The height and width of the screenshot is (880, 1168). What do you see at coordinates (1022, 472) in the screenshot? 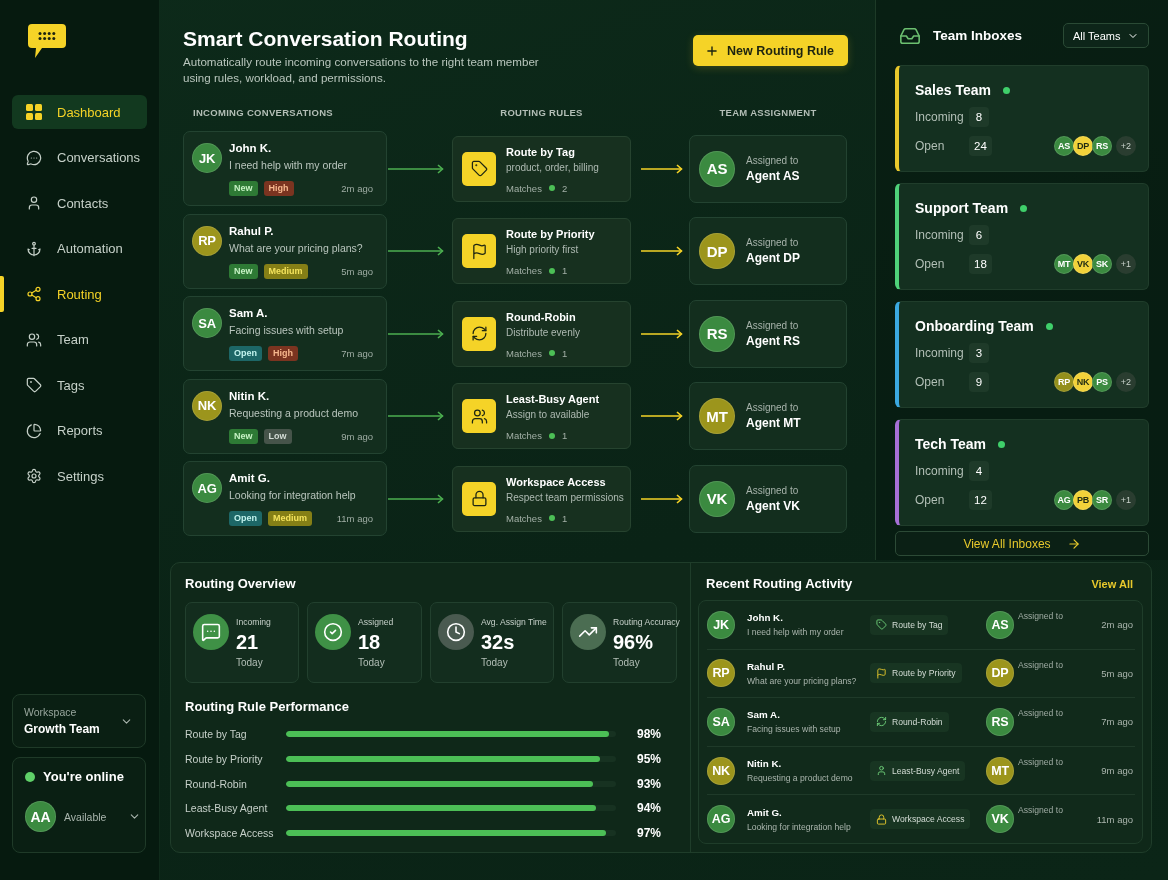
I see `team-inbox-card: Tech Team Incoming 4 Open 12 AG PB SR +1` at bounding box center [1022, 472].